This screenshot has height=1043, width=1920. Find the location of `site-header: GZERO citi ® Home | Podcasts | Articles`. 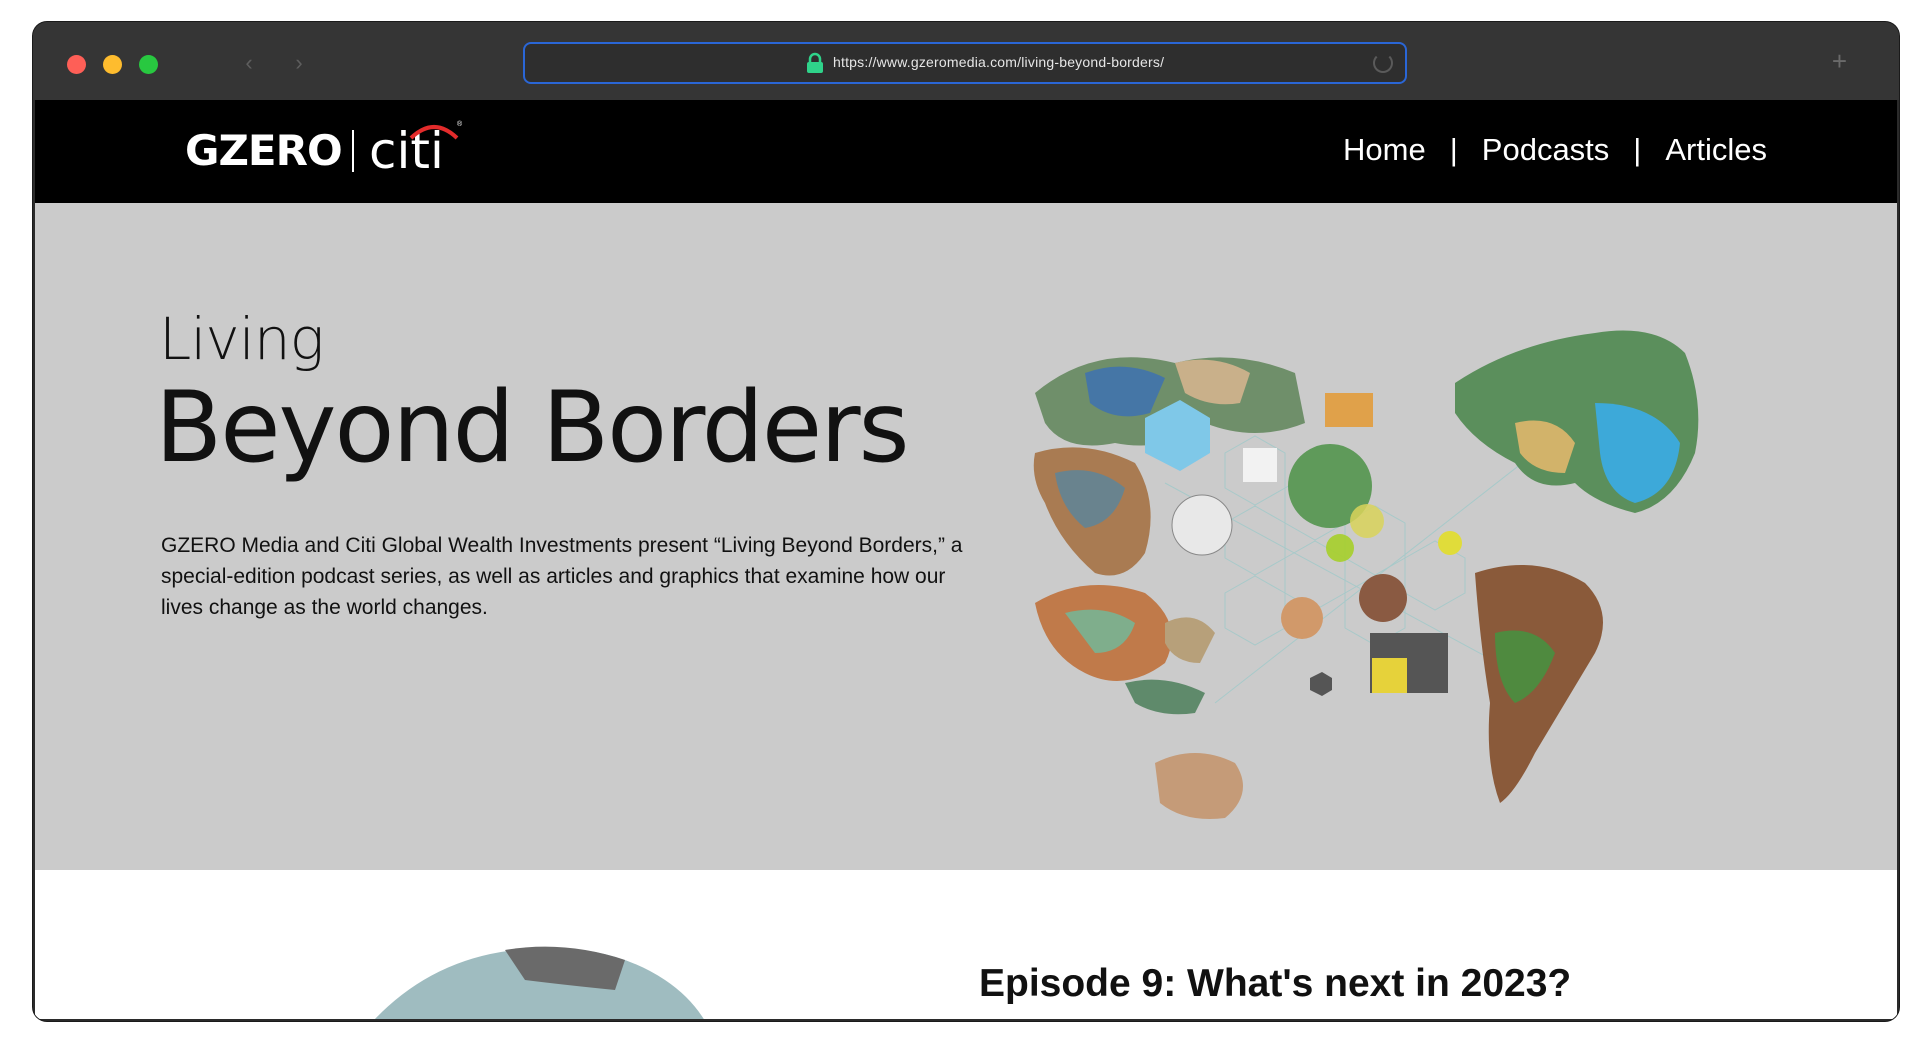

site-header: GZERO citi ® Home | Podcasts | Articles is located at coordinates (966, 151).